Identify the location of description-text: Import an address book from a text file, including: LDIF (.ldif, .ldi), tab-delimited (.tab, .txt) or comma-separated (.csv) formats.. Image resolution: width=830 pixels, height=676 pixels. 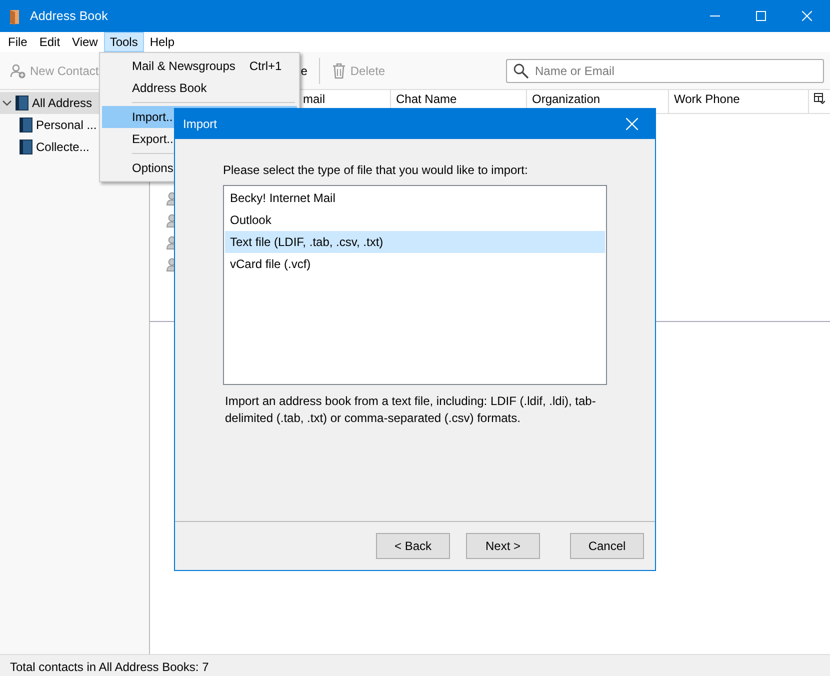
(410, 410).